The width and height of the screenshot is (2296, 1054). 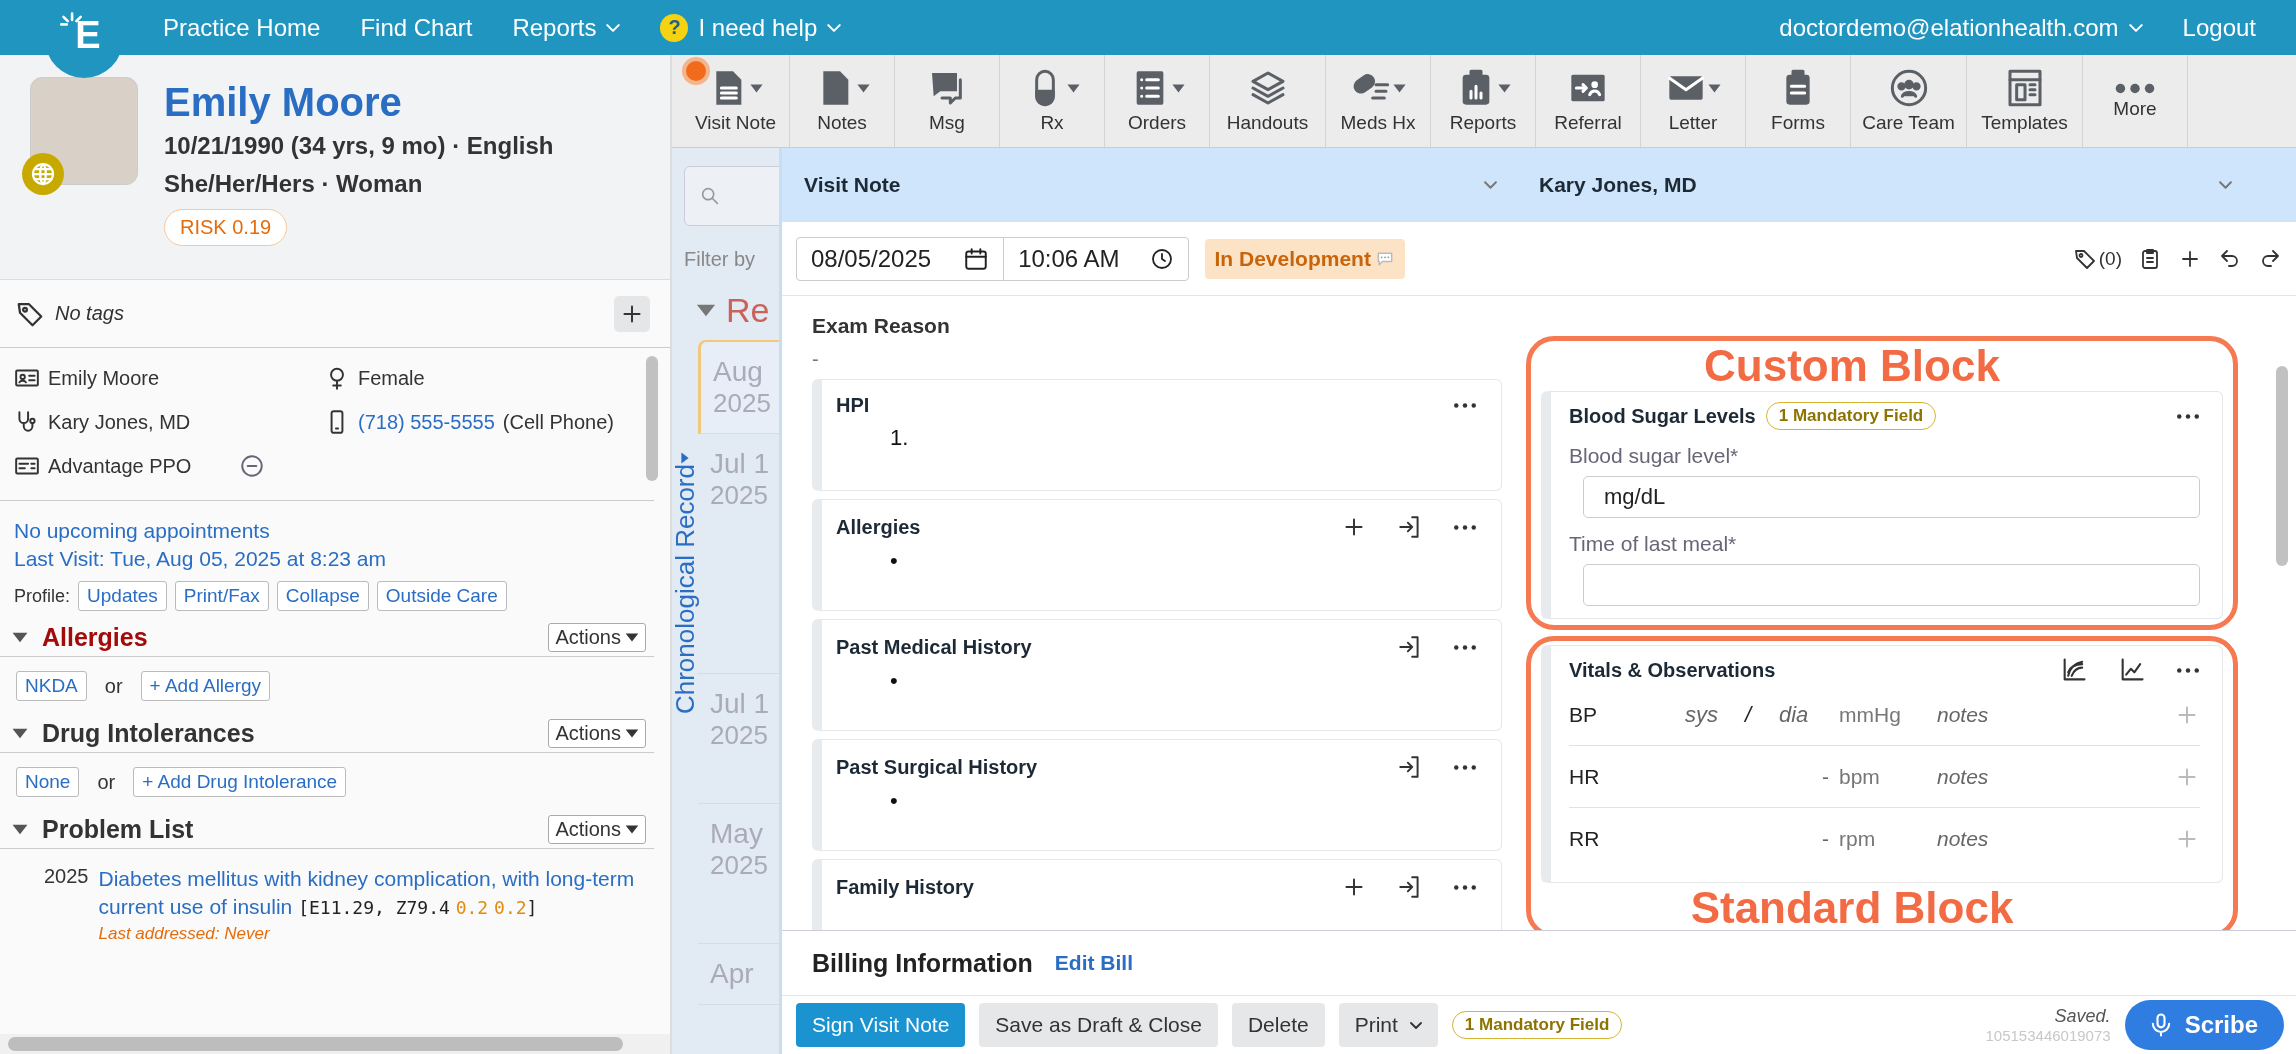 I want to click on chronological-record-tab: Chronological Record, so click(x=686, y=589).